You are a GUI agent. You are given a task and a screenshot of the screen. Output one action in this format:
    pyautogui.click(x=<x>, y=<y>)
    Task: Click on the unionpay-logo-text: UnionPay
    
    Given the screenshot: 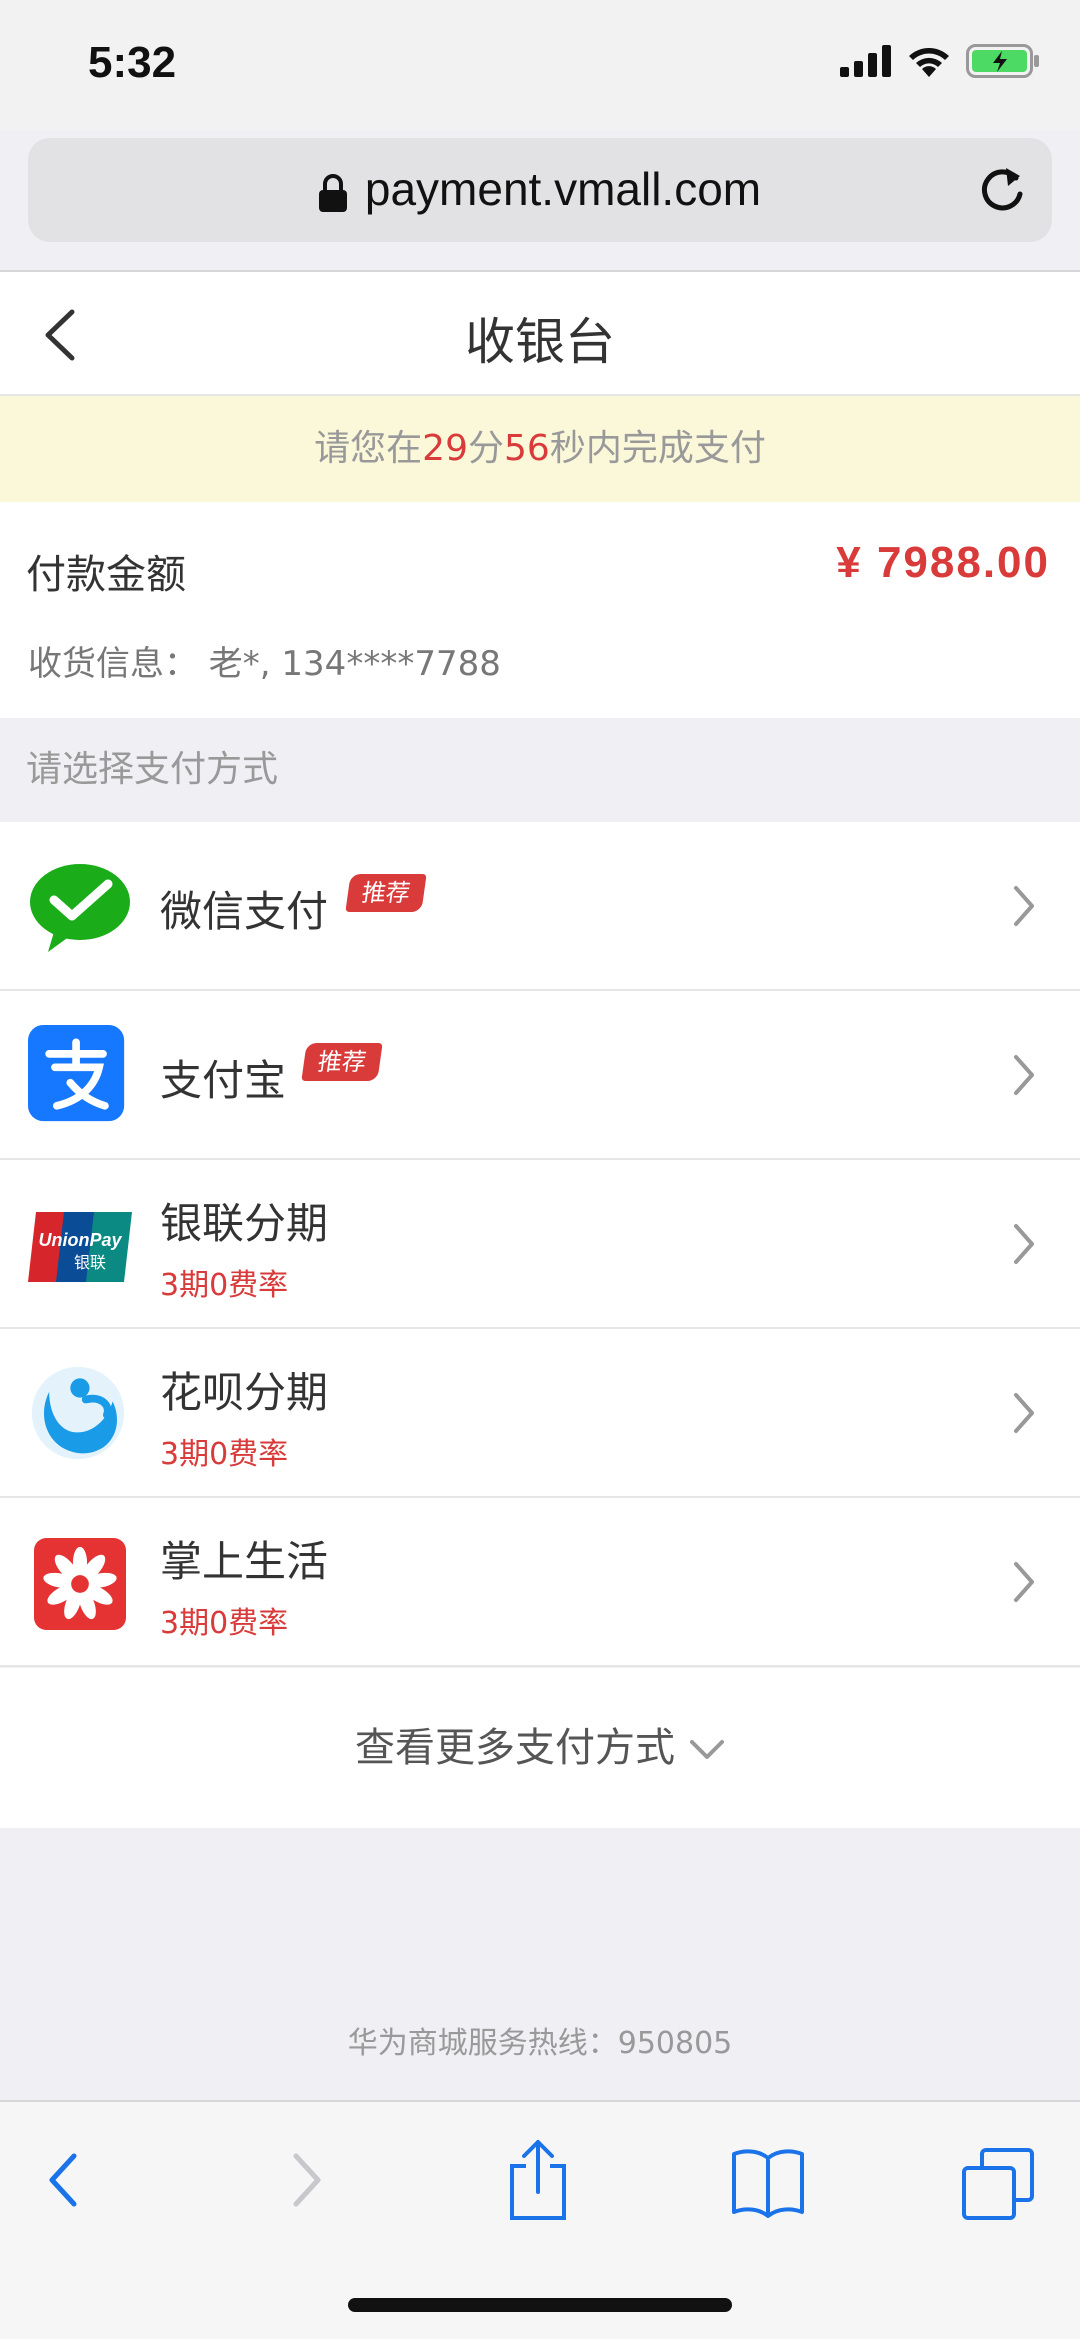 What is the action you would take?
    pyautogui.click(x=80, y=1240)
    